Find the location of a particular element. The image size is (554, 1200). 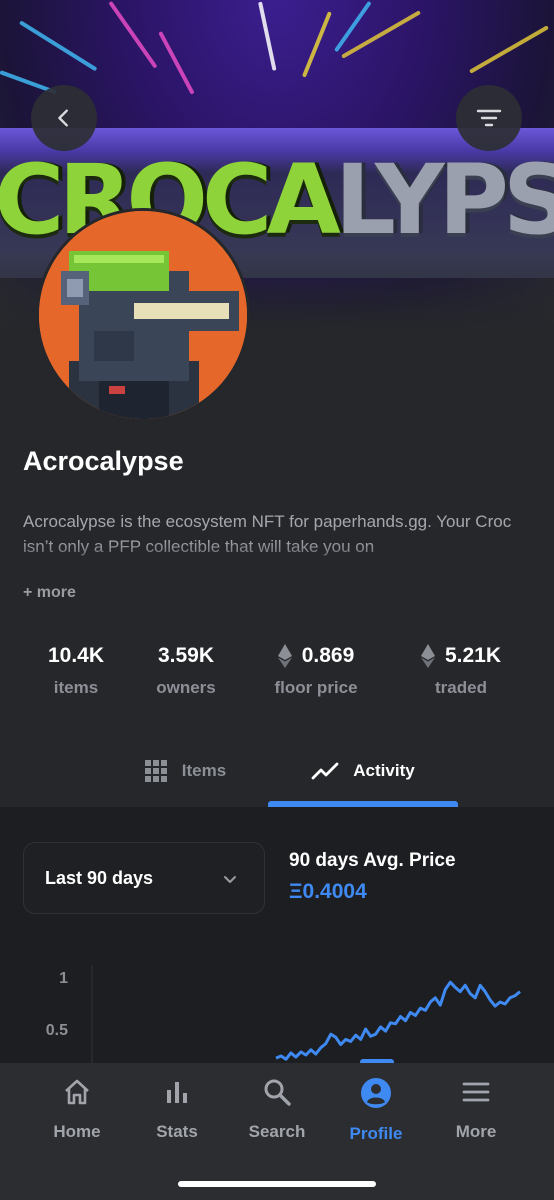

tab-activity: Activity is located at coordinates (363, 771).